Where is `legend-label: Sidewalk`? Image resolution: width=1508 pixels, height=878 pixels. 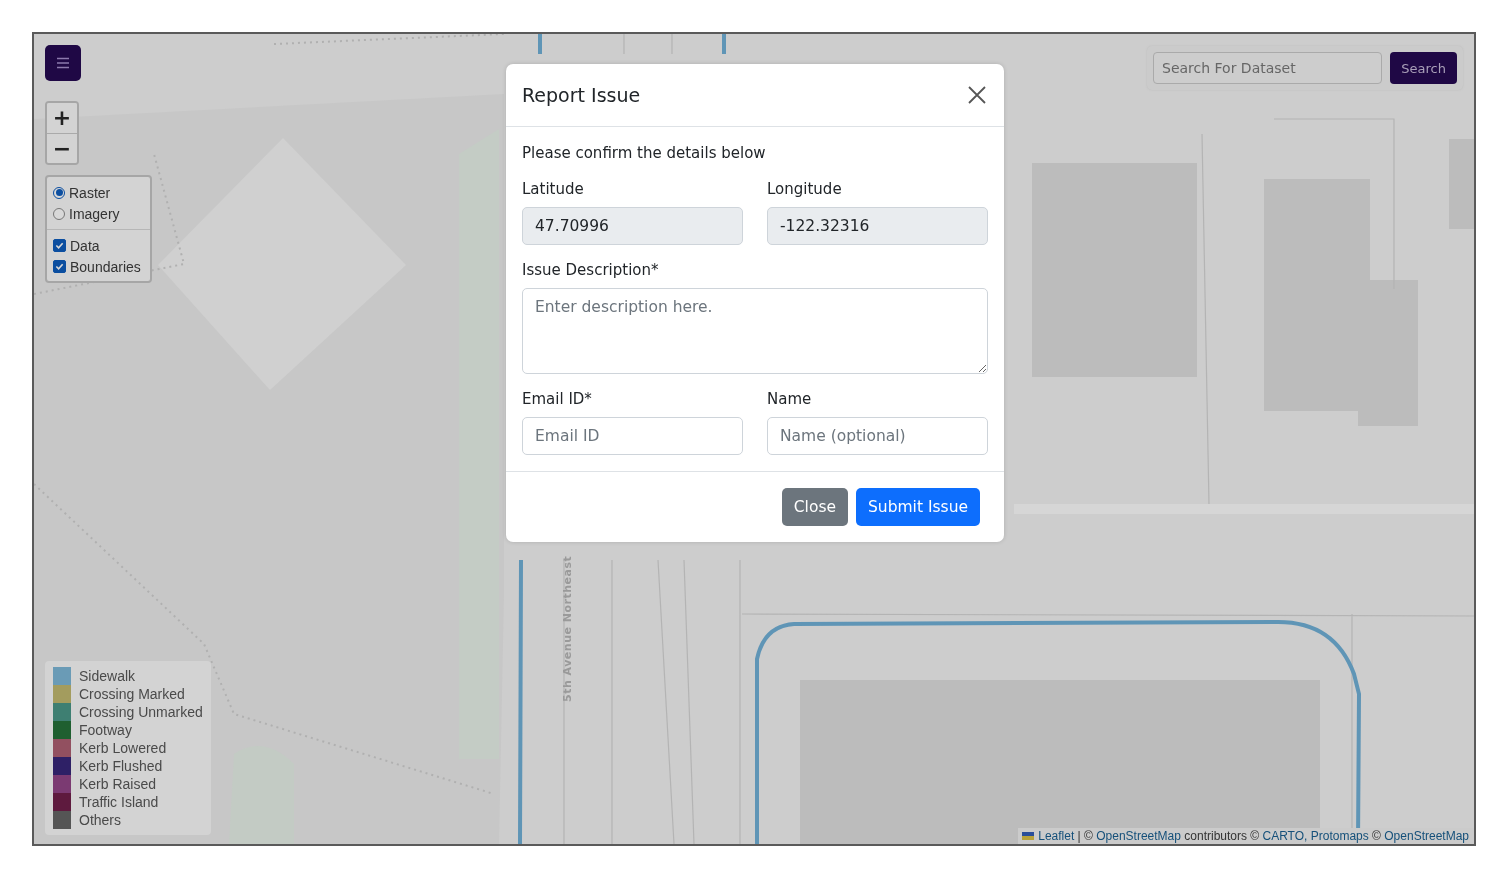
legend-label: Sidewalk is located at coordinates (107, 676).